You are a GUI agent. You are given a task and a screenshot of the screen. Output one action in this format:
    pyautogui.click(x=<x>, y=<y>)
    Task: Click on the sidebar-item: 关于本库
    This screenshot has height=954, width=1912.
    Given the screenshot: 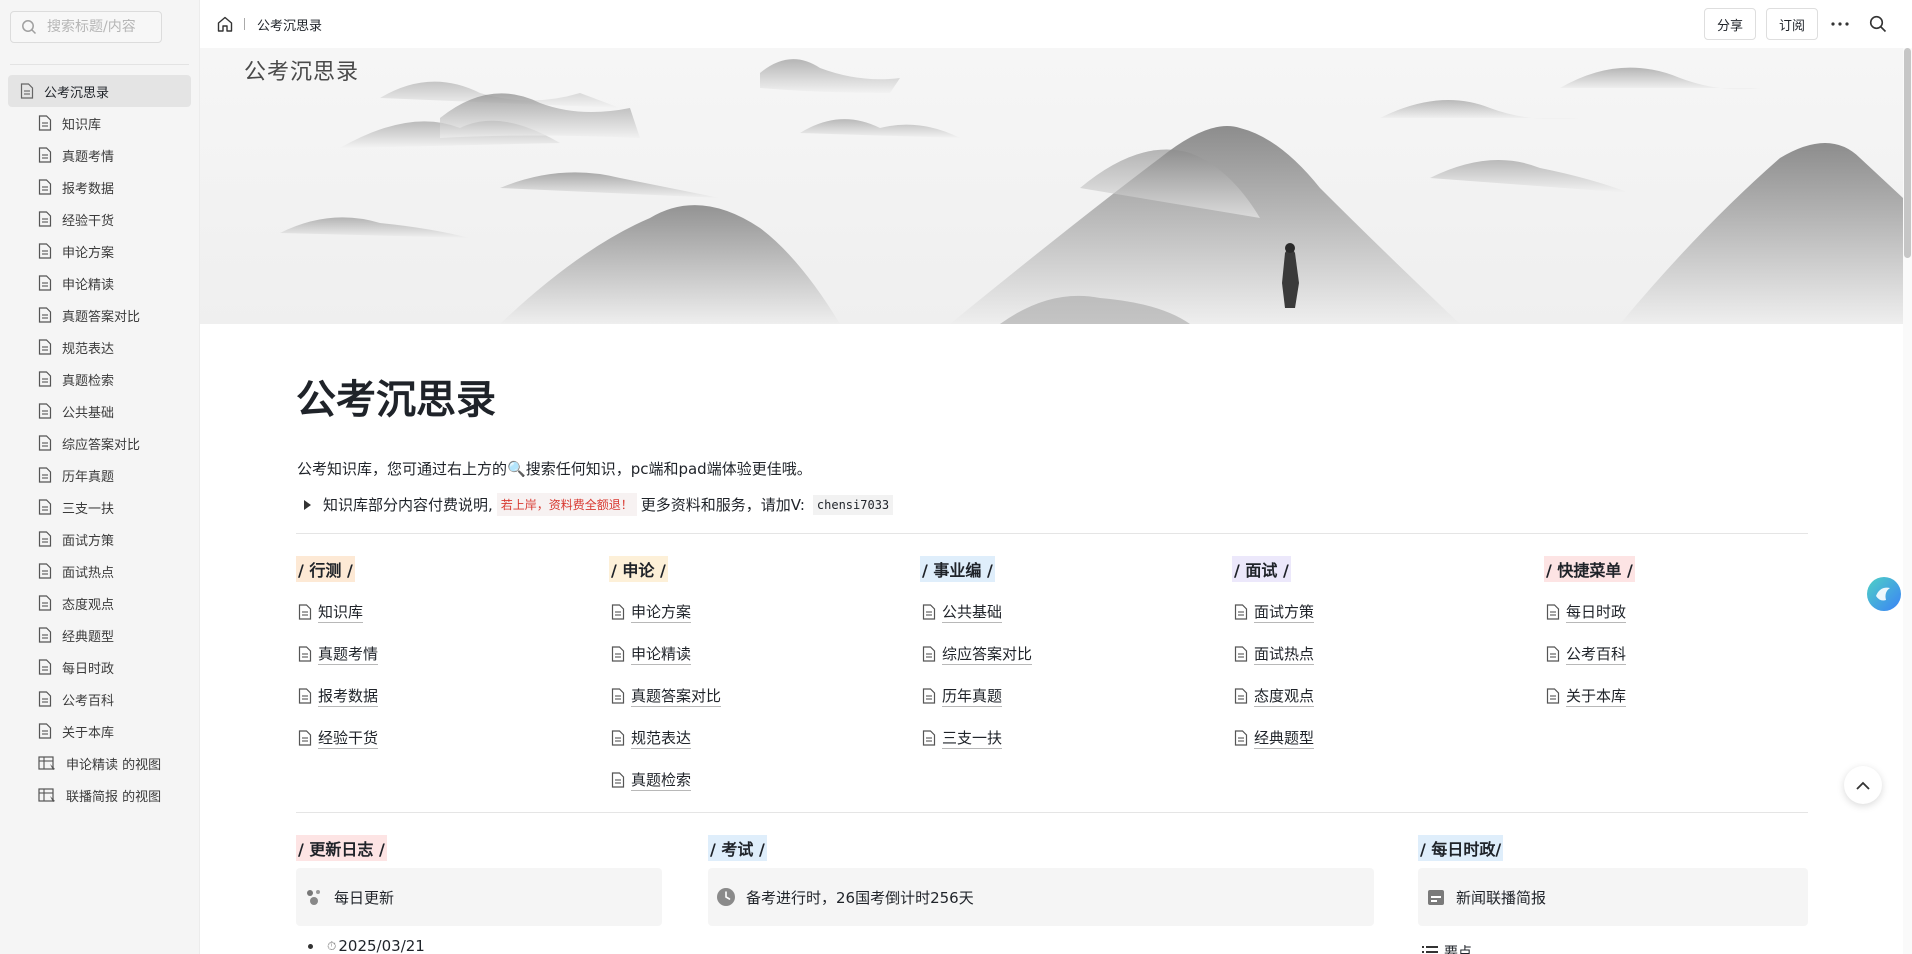 What is the action you would take?
    pyautogui.click(x=99, y=731)
    